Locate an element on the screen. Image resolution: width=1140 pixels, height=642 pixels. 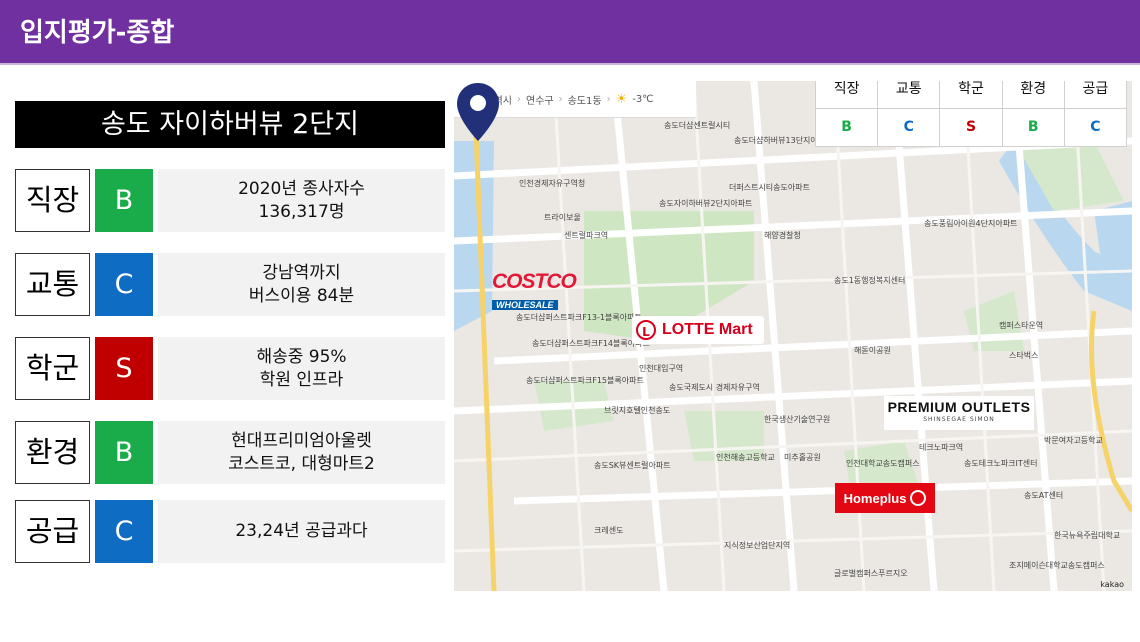
grade-row-transport: 교통 C 강남역까지 버스이용 84분 is located at coordinates (230, 284).